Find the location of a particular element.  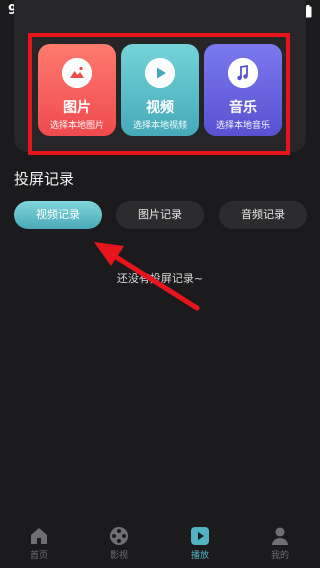

nav-profile-label: 我的 is located at coordinates (279, 556).